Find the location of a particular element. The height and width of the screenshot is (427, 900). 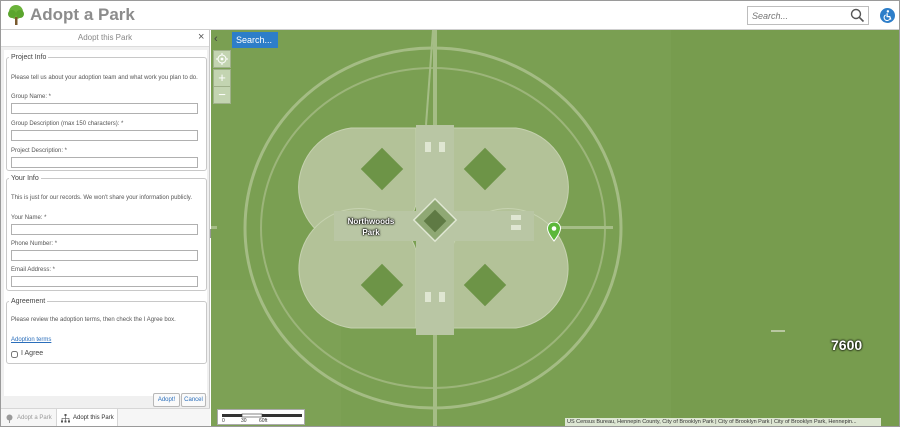

project-description-label: Project Description: * is located at coordinates (39, 151).